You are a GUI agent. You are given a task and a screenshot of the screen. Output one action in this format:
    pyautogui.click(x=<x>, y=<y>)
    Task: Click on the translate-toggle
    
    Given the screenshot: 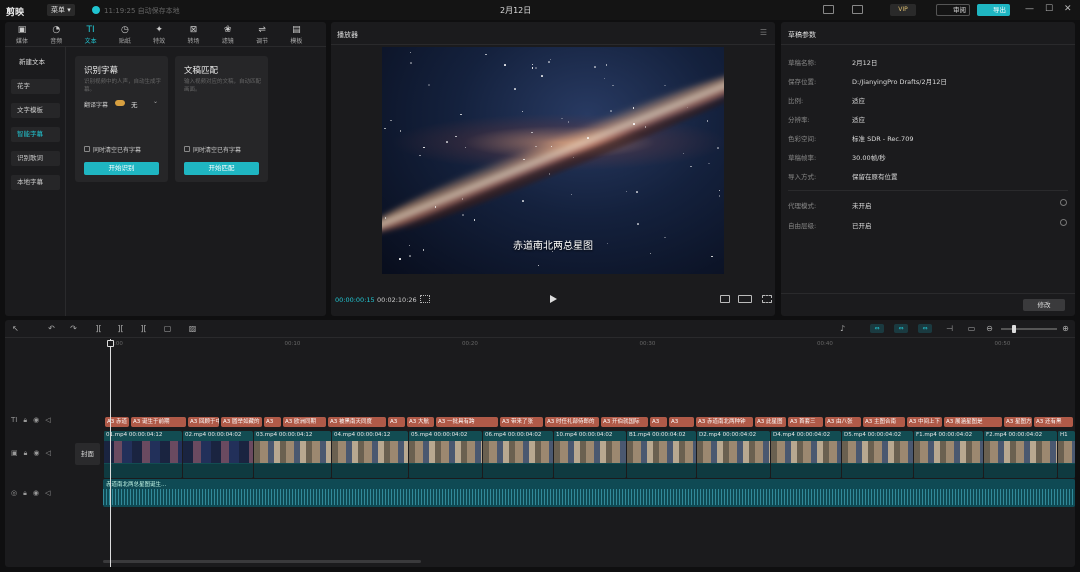 What is the action you would take?
    pyautogui.click(x=120, y=103)
    